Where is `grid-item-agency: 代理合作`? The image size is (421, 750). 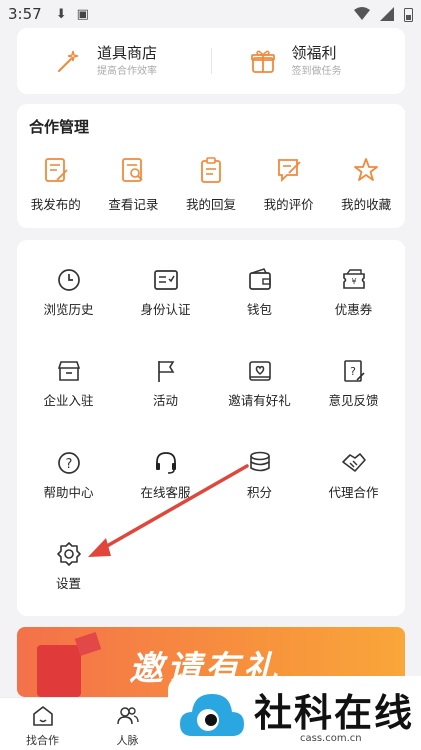
grid-item-agency: 代理合作 is located at coordinates (353, 475).